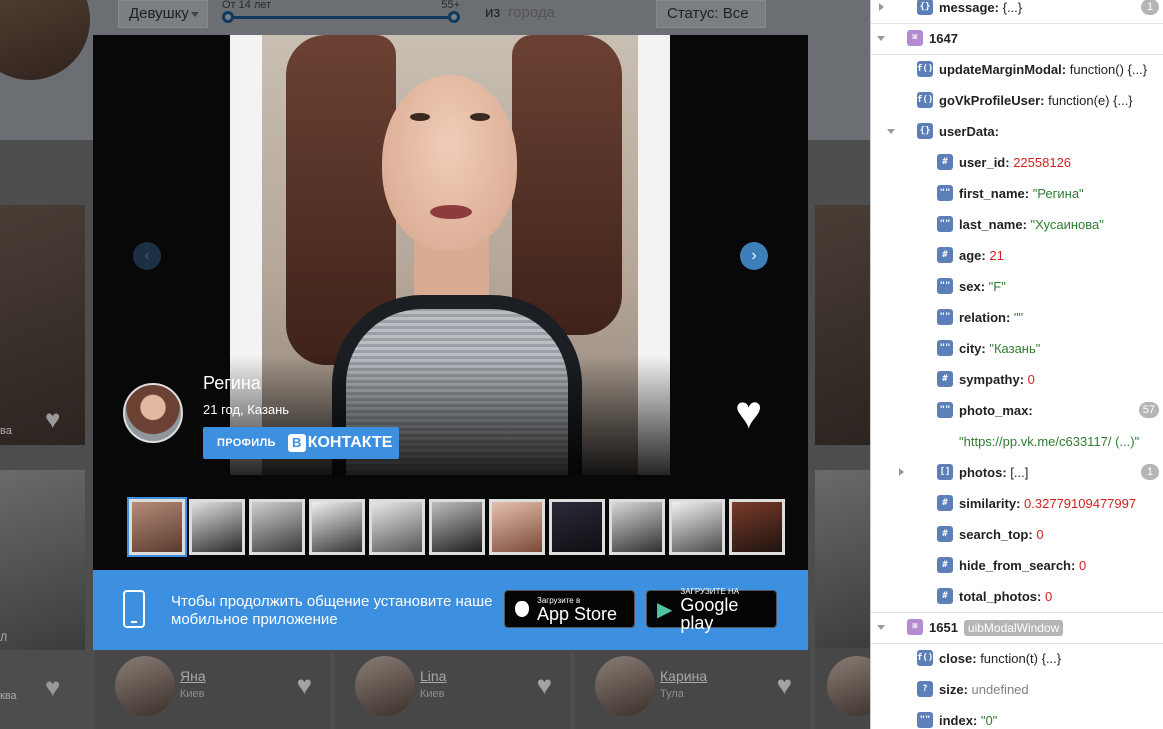 This screenshot has width=1163, height=729. Describe the element at coordinates (1047, 503) in the screenshot. I see `devtools-entry: similarity: 0.32779109477997` at that location.